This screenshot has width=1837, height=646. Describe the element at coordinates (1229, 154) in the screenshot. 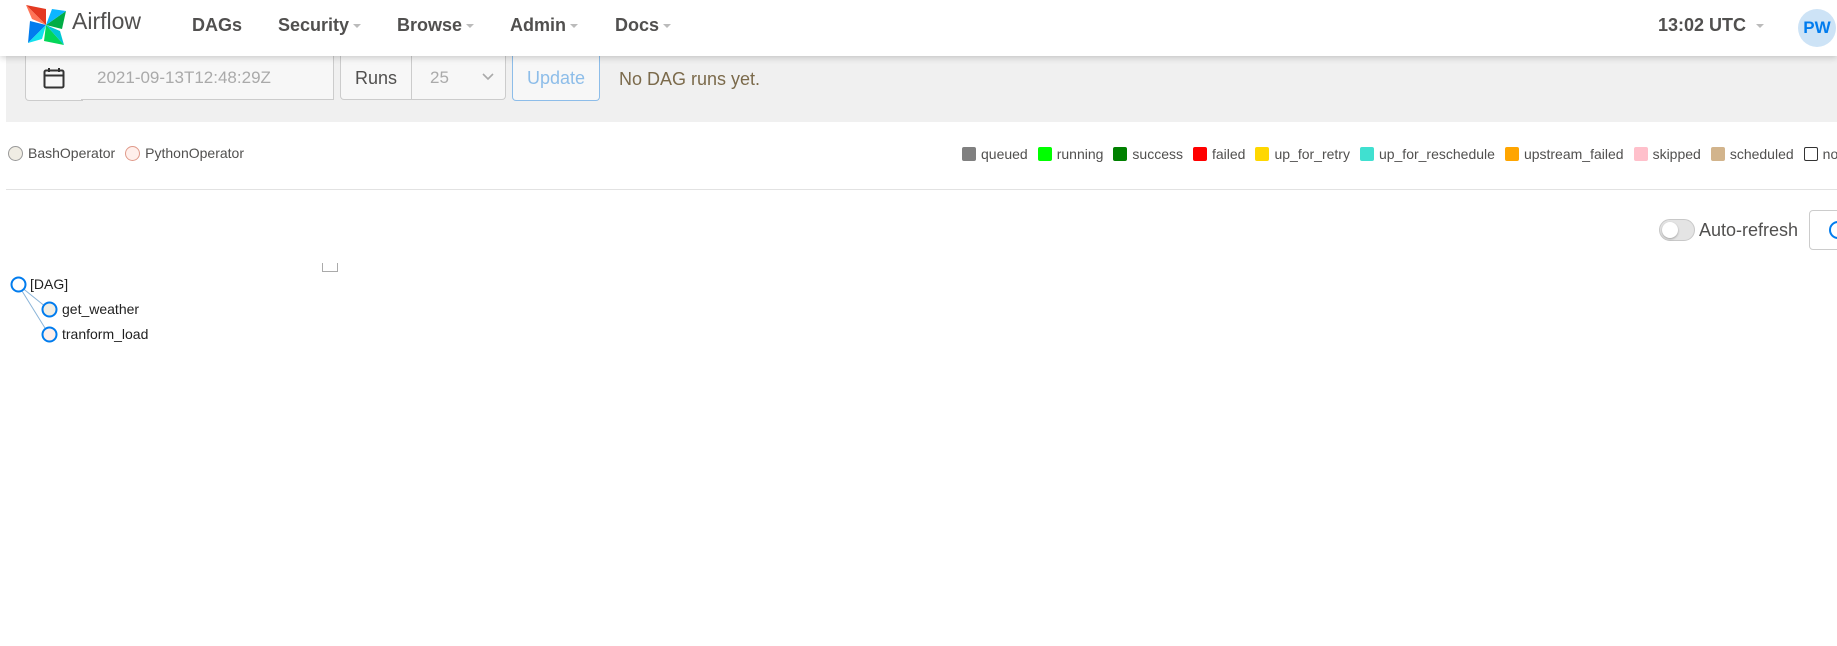

I see `state-label: failed` at that location.